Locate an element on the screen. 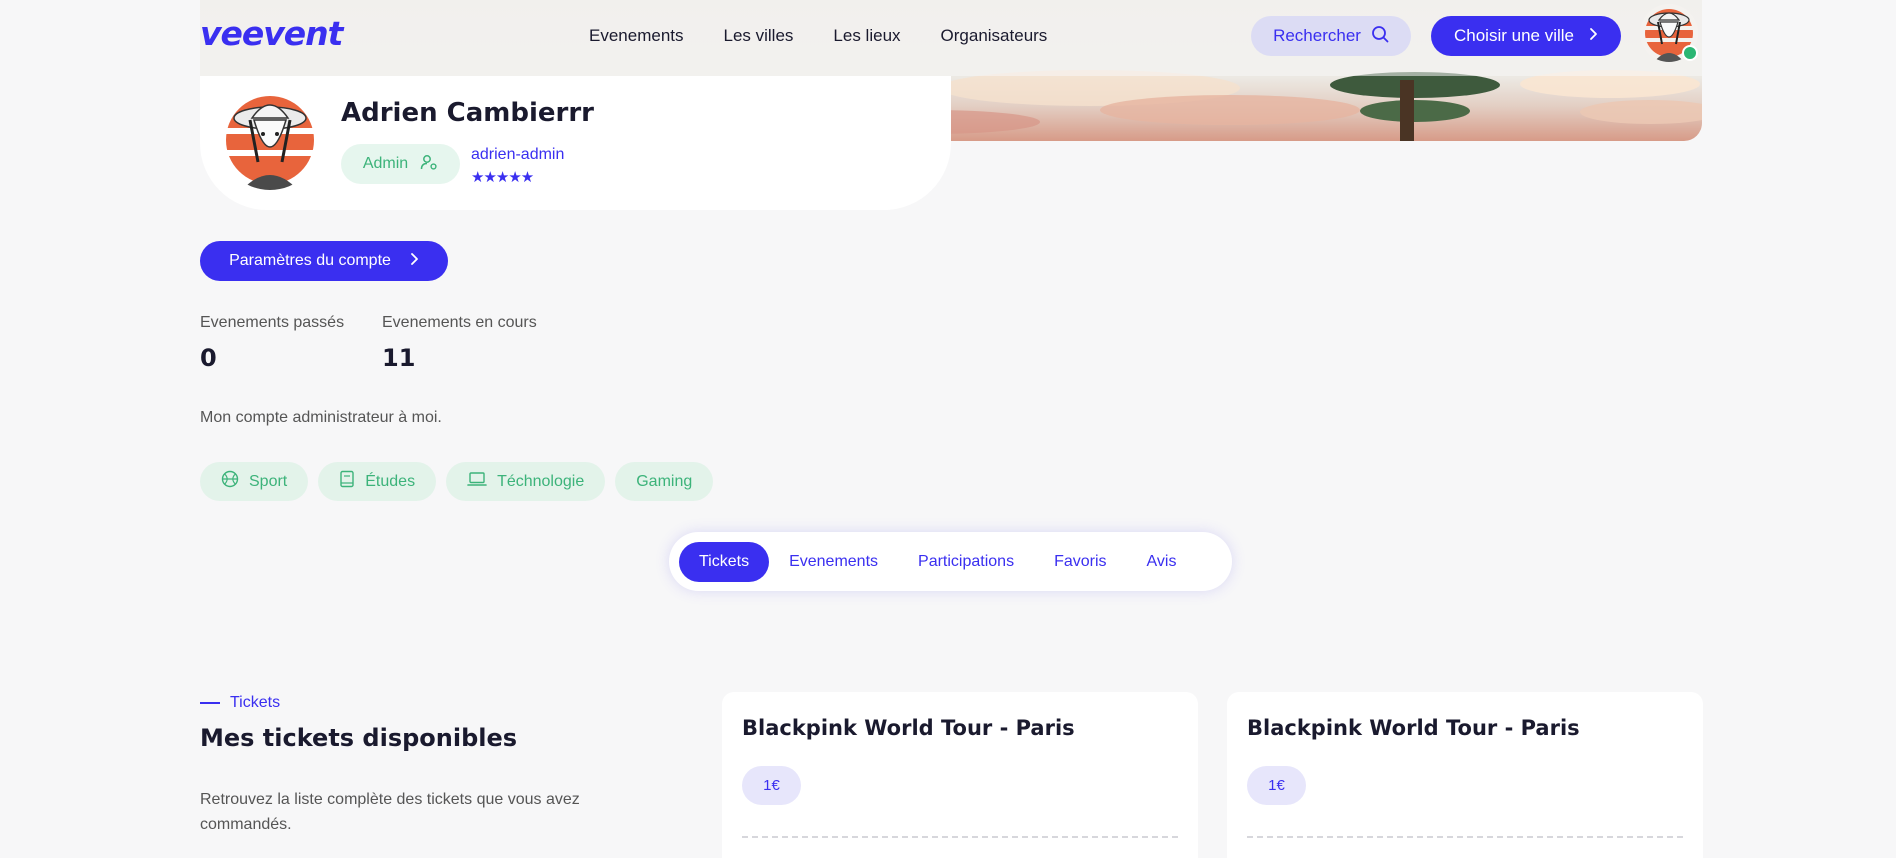 The image size is (1896, 858). nav-item-villes: Les villes is located at coordinates (759, 36).